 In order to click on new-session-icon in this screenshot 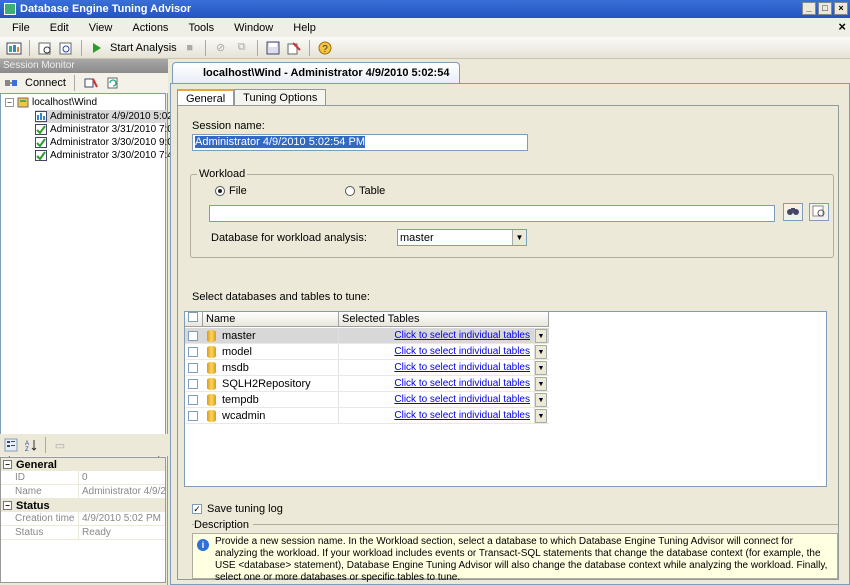, I will do `click(45, 48)`.